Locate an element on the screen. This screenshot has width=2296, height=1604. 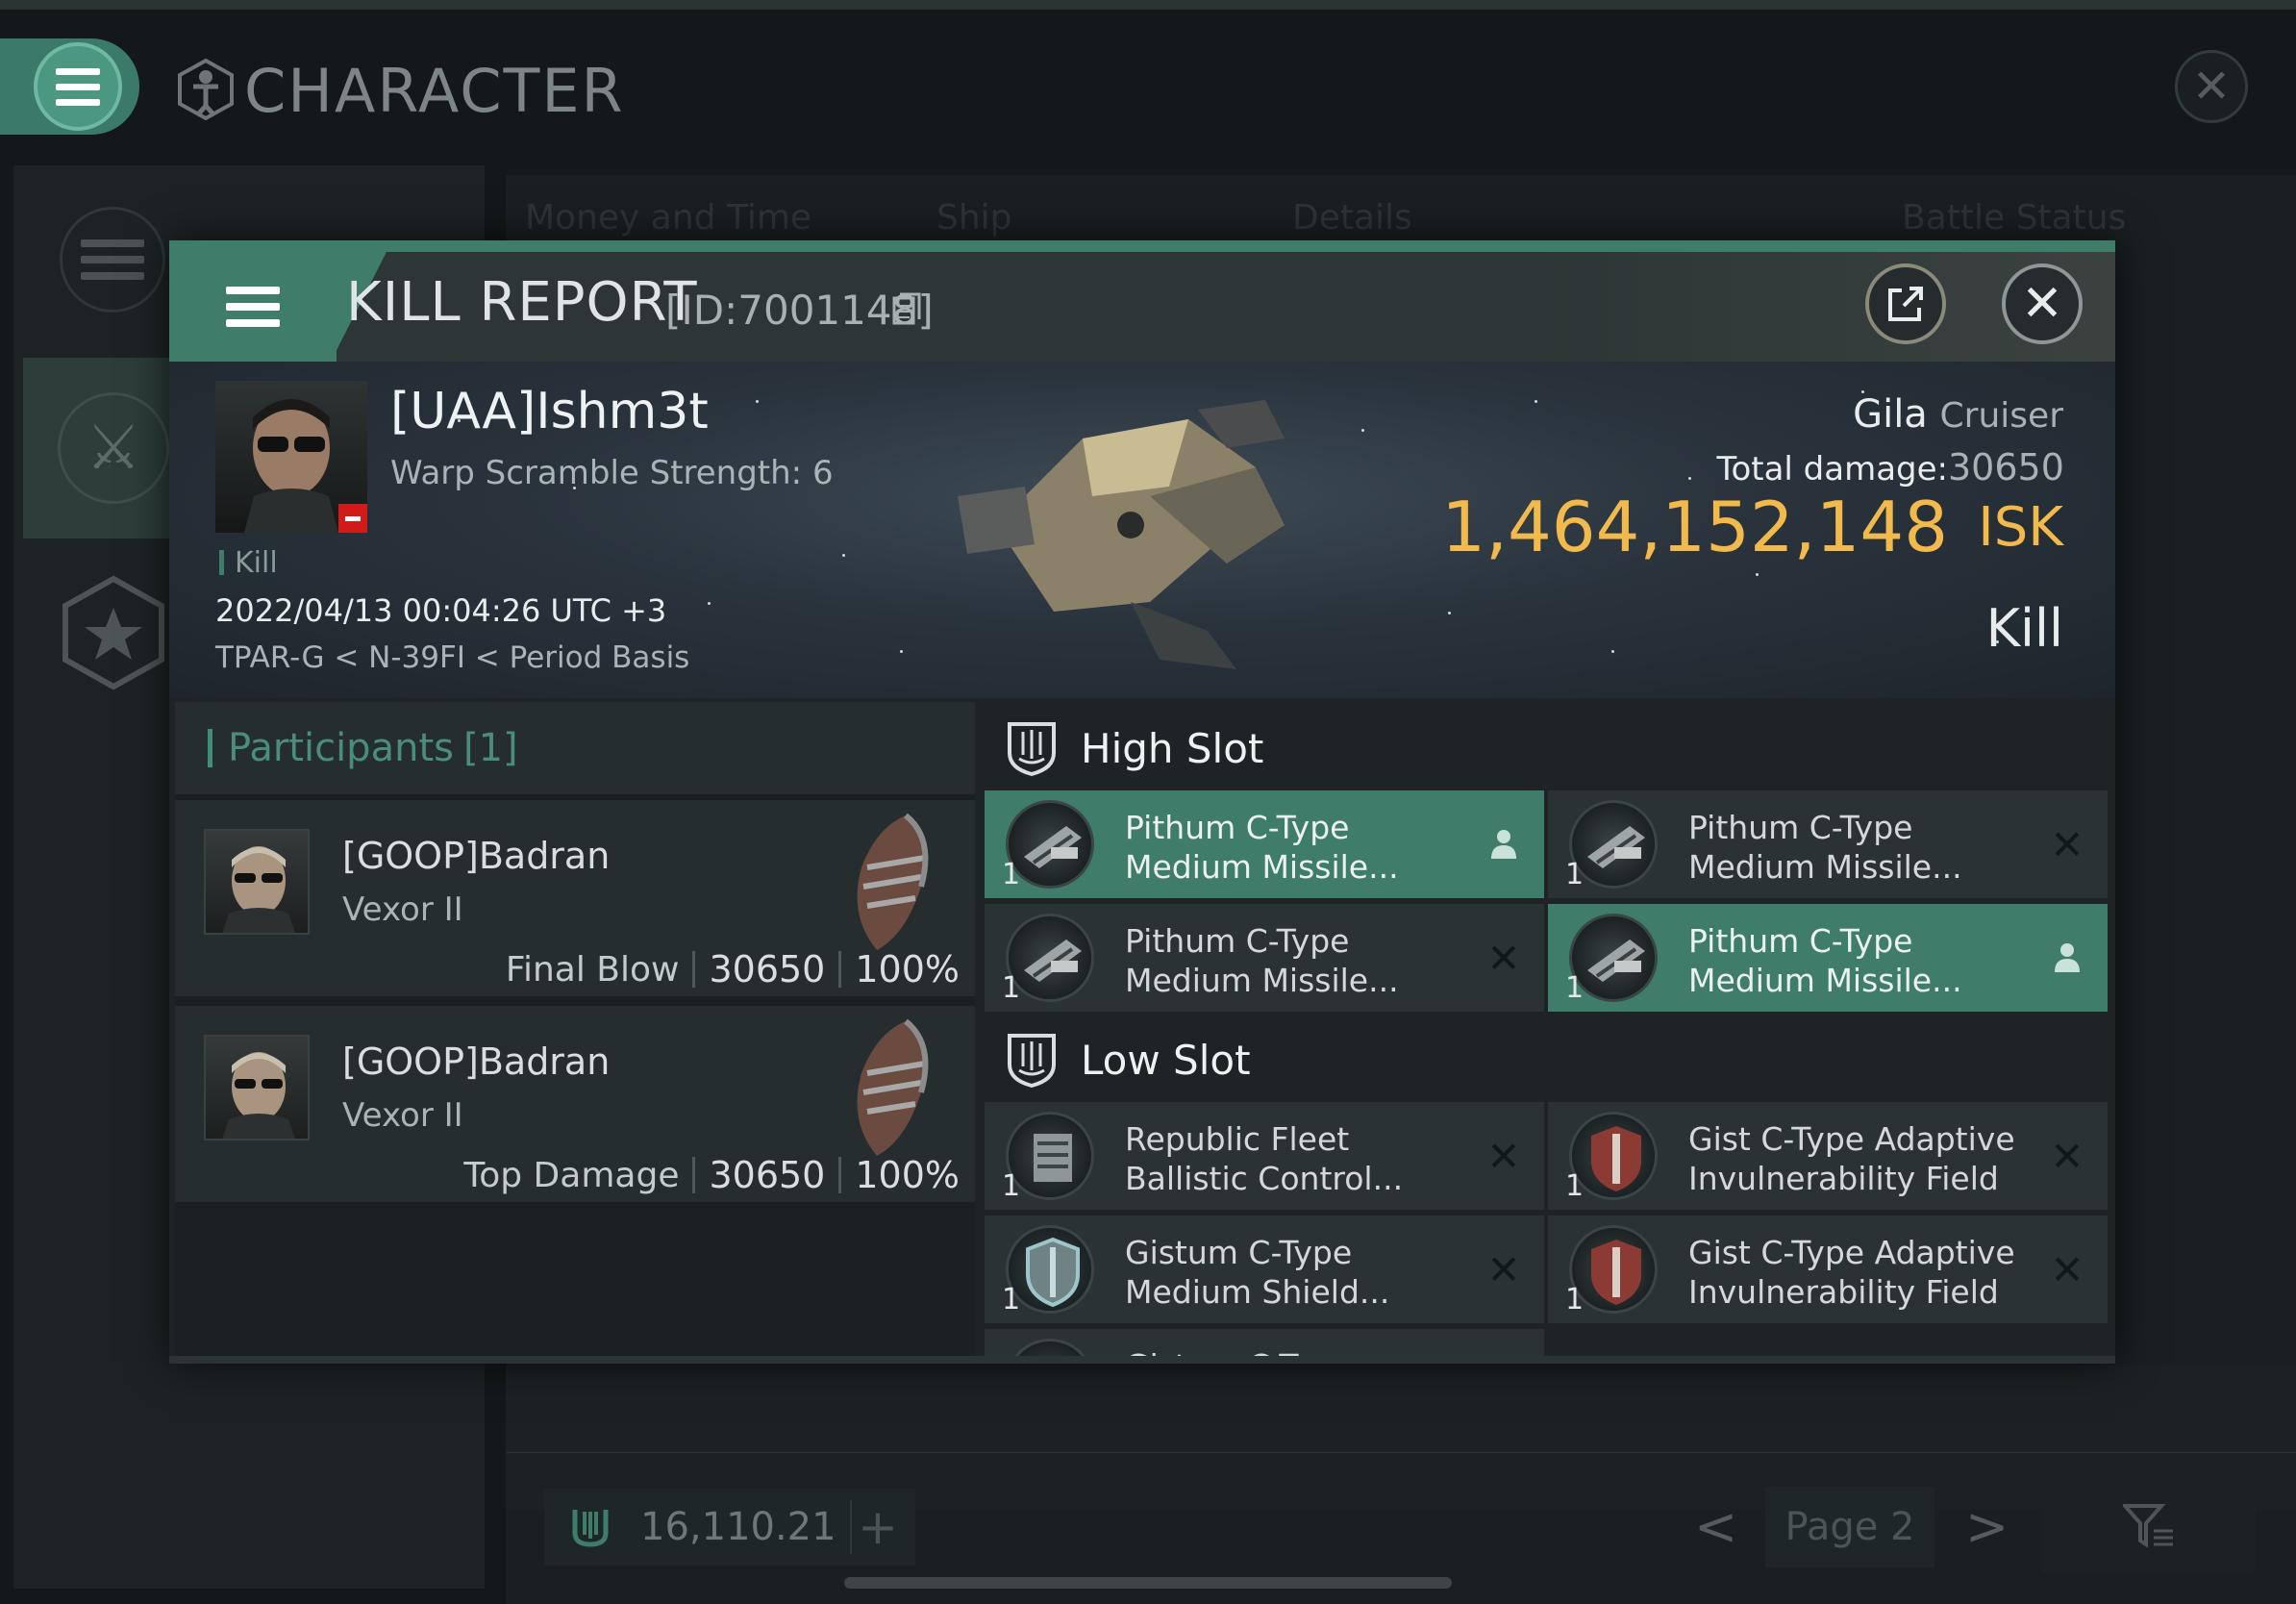
module-item: 1 Gistum C-Type Medium Shield... ✕ is located at coordinates (1264, 1269).